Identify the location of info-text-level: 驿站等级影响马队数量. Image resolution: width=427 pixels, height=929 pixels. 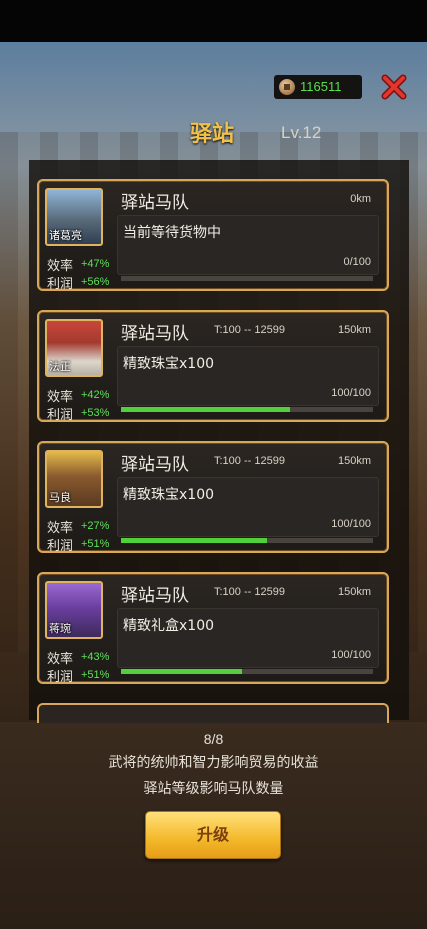
(213, 789).